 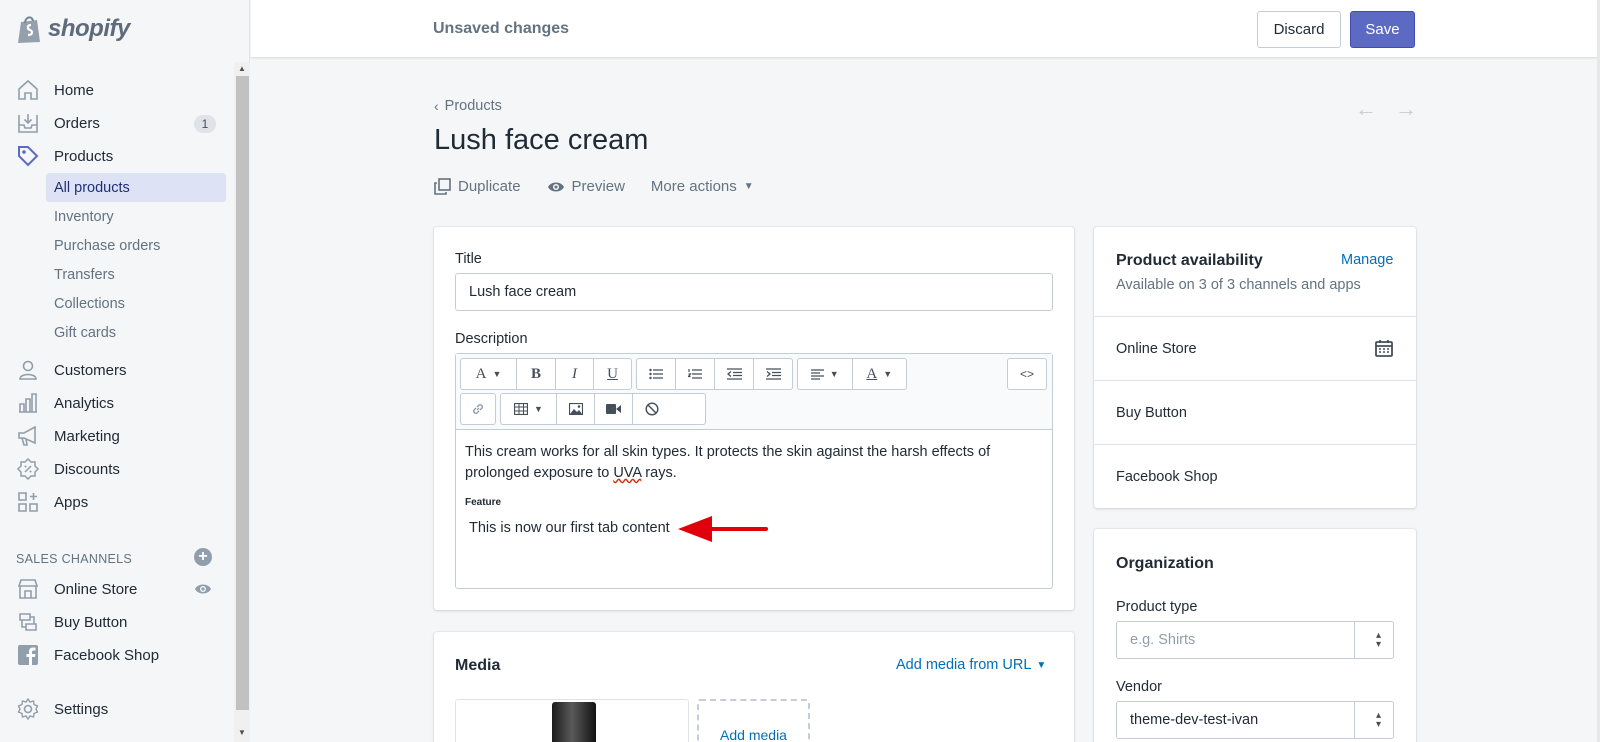 I want to click on outdent-icon, so click(x=734, y=374).